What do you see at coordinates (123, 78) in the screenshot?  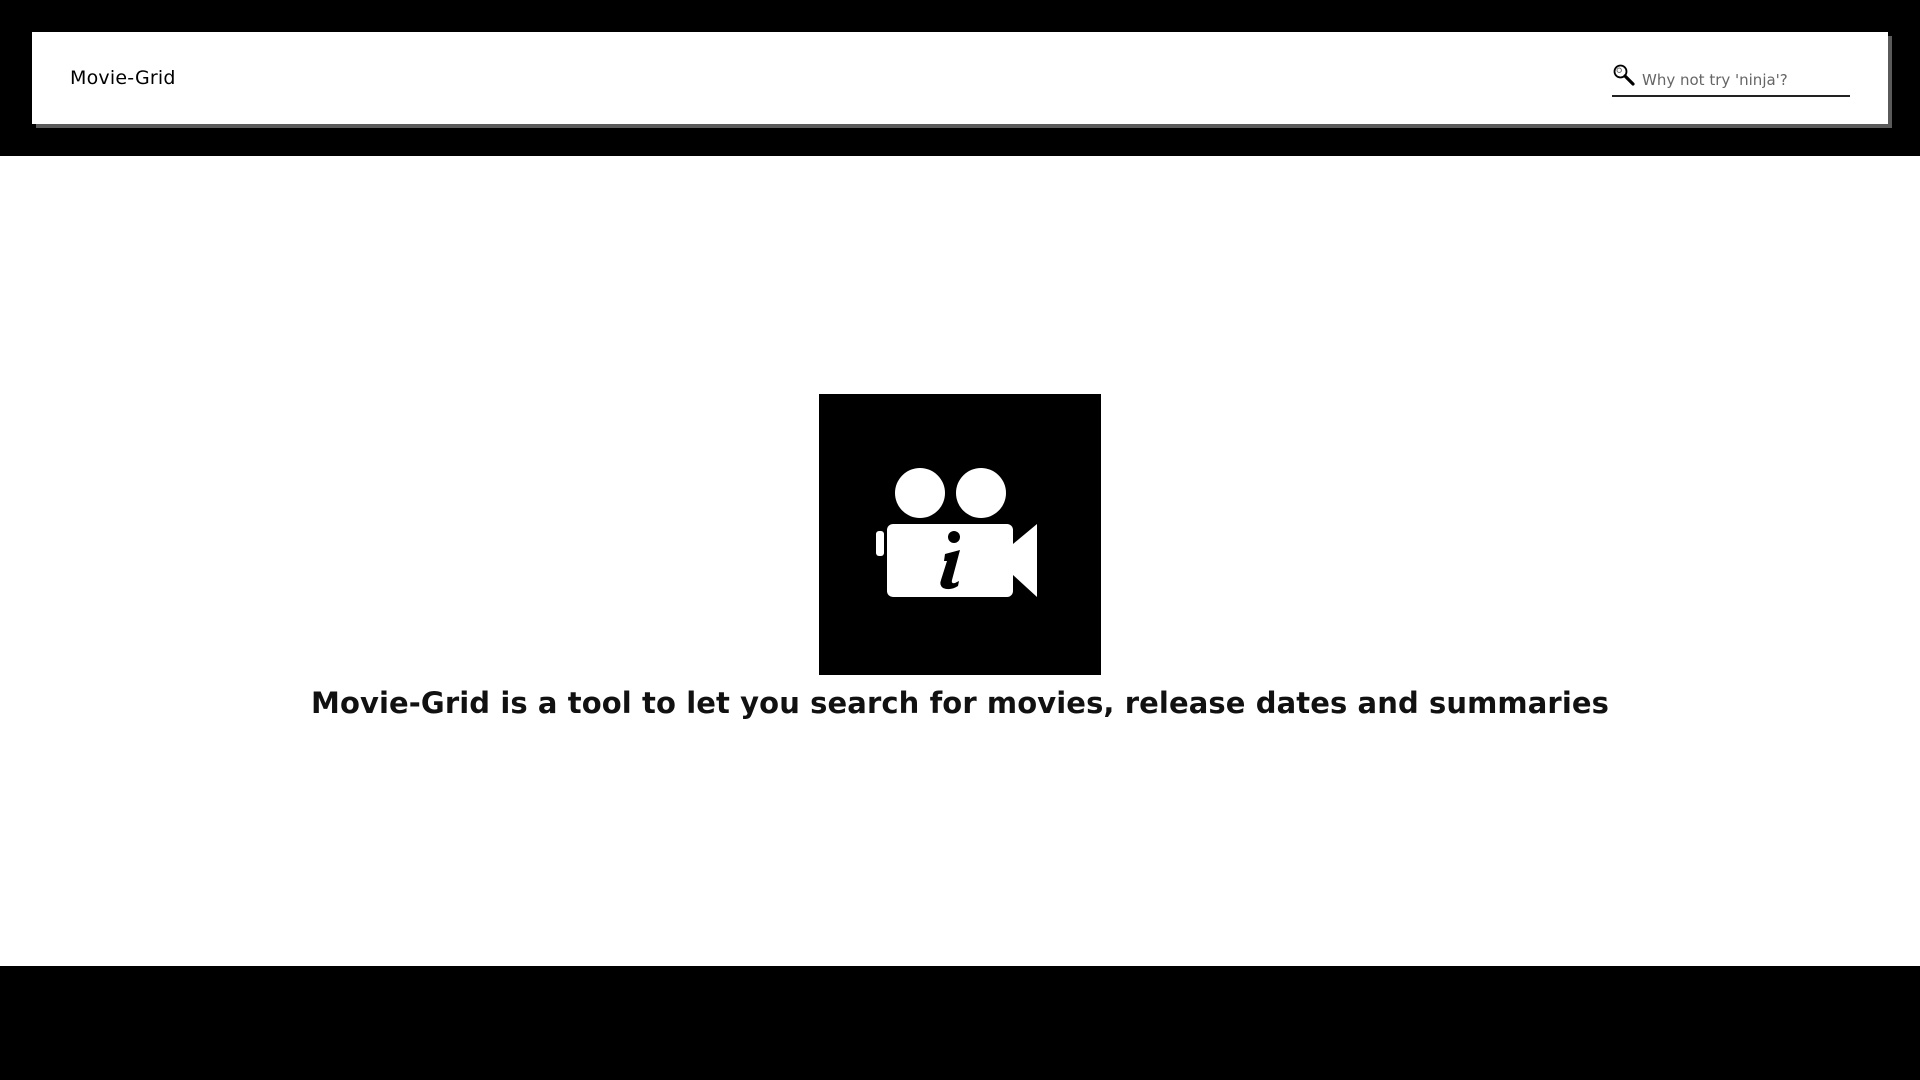 I see `brand-link: Movie-Grid` at bounding box center [123, 78].